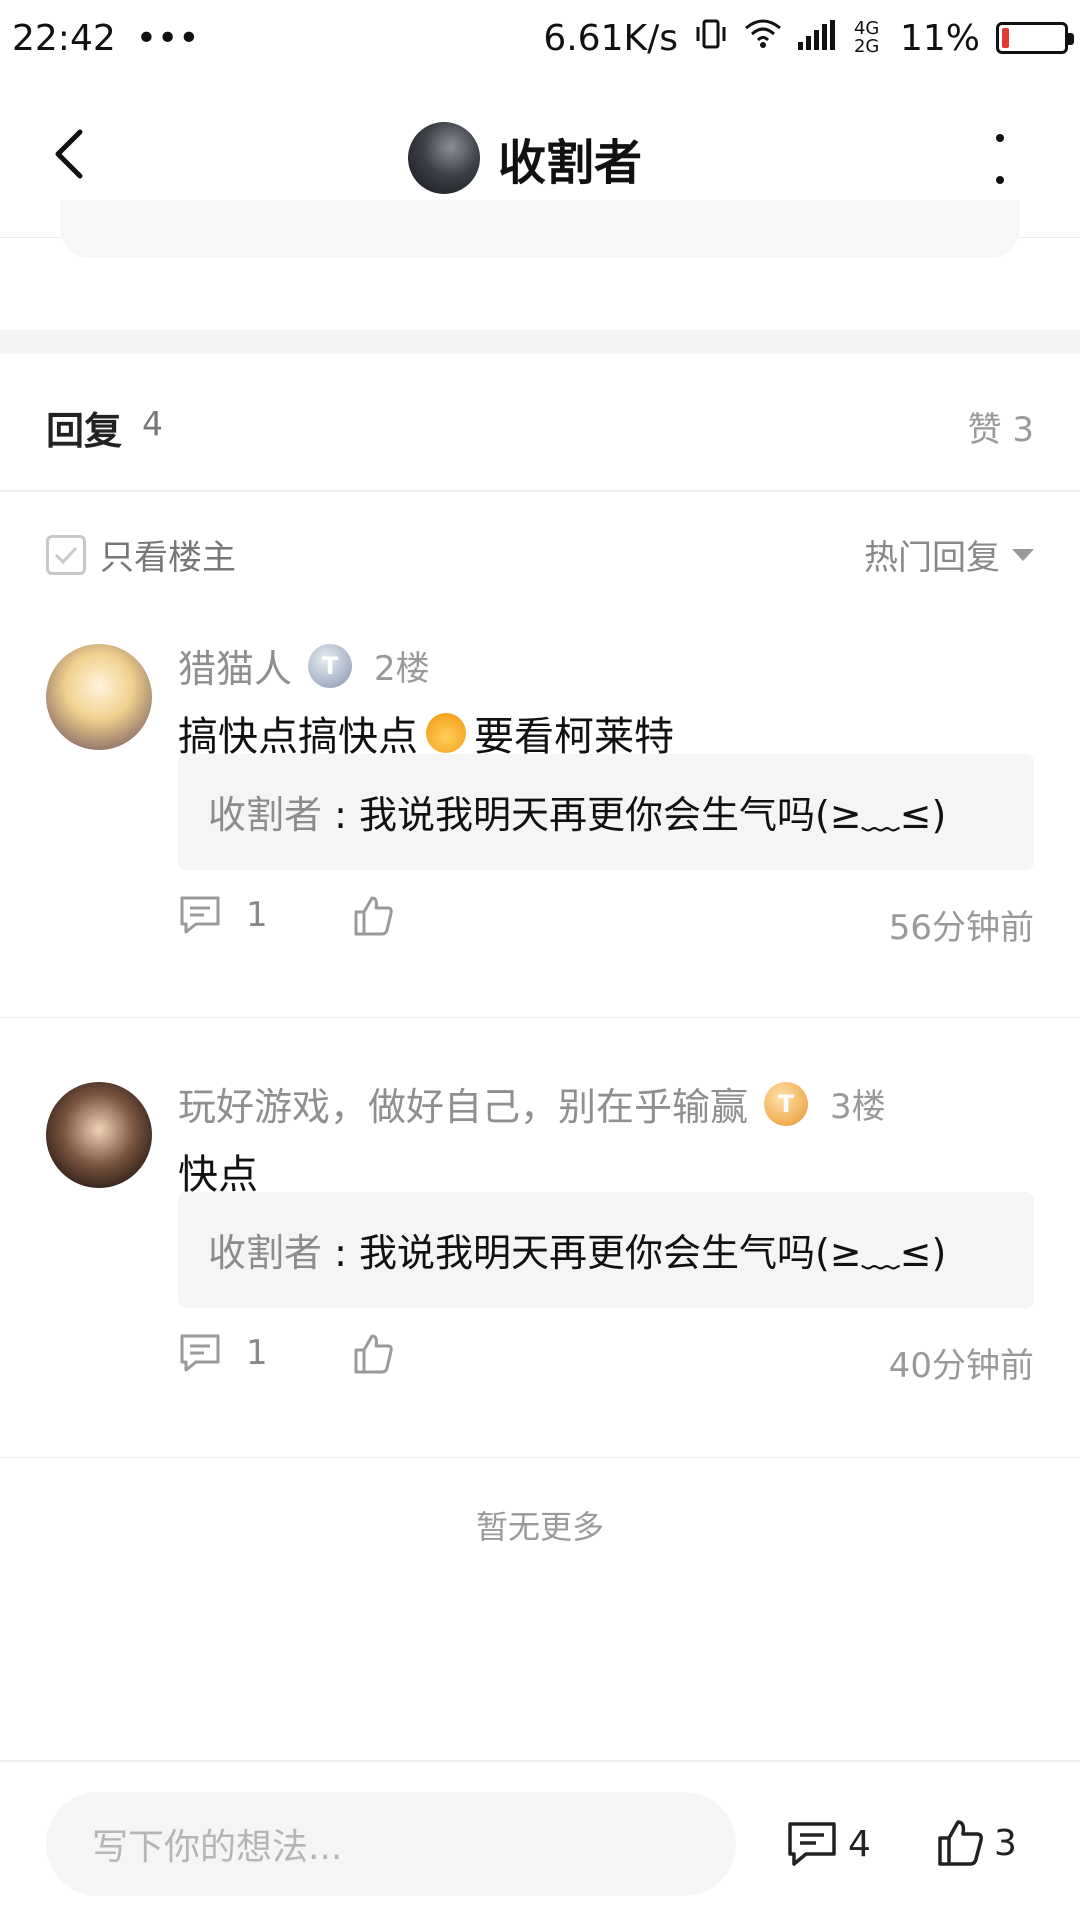 This screenshot has height=1920, width=1080. Describe the element at coordinates (961, 1366) in the screenshot. I see `comment-time: 40分钟前` at that location.